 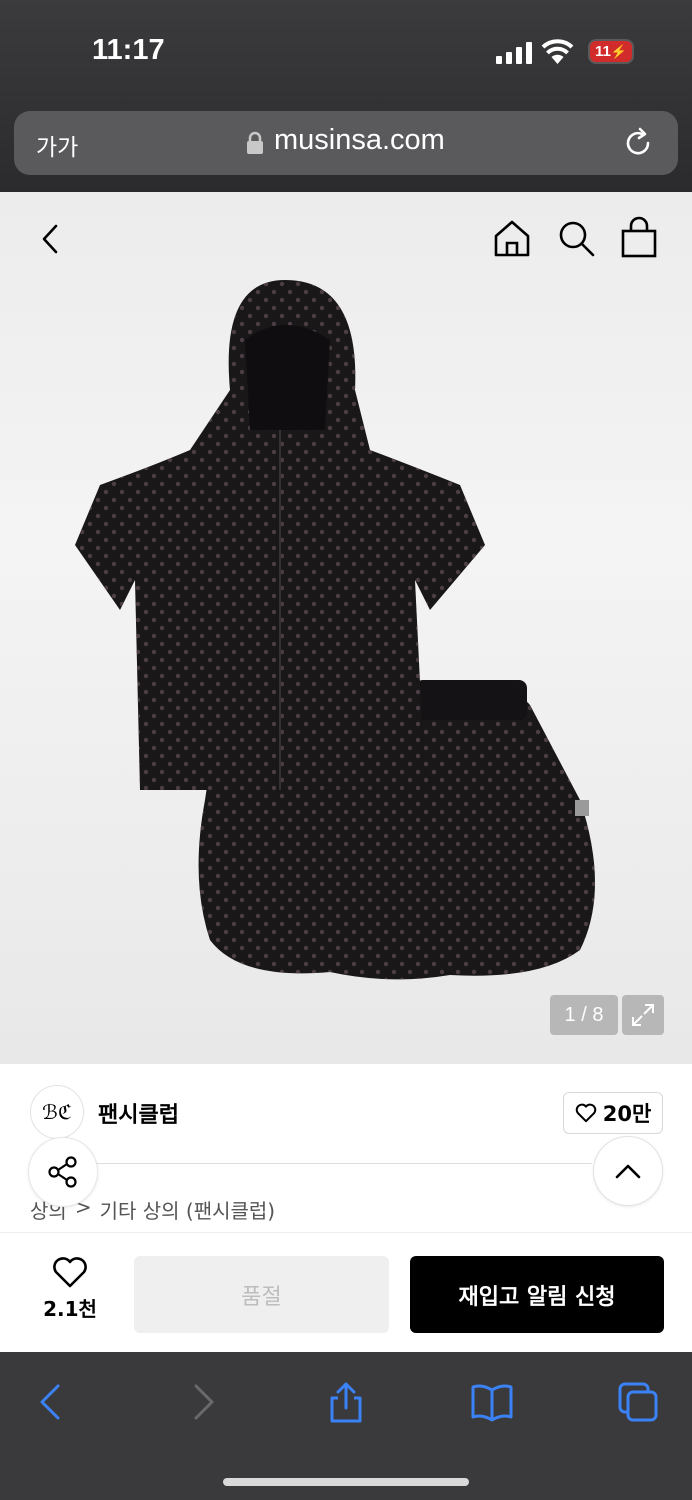 What do you see at coordinates (537, 1294) in the screenshot?
I see `restock-alert-button: 재입고 알림 신청` at bounding box center [537, 1294].